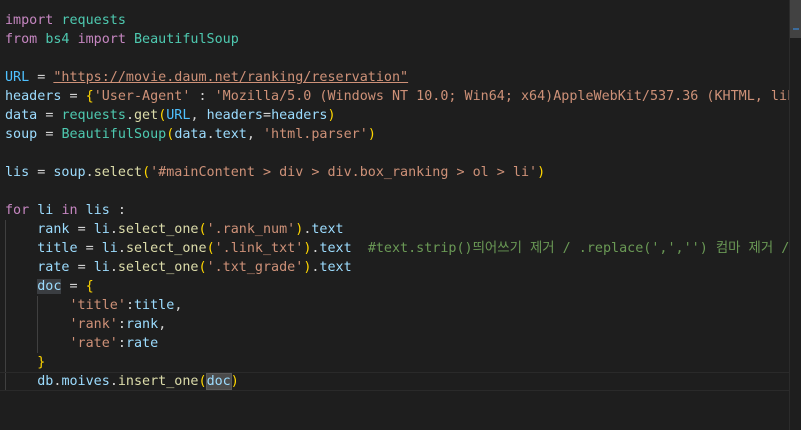 Image resolution: width=801 pixels, height=430 pixels. I want to click on code-line-16: 'title':title,, so click(395, 305).